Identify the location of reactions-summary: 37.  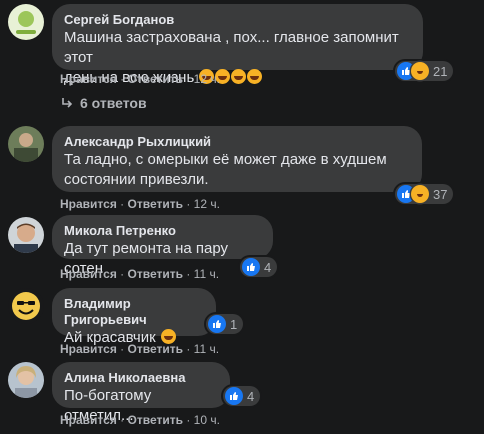
(424, 194).